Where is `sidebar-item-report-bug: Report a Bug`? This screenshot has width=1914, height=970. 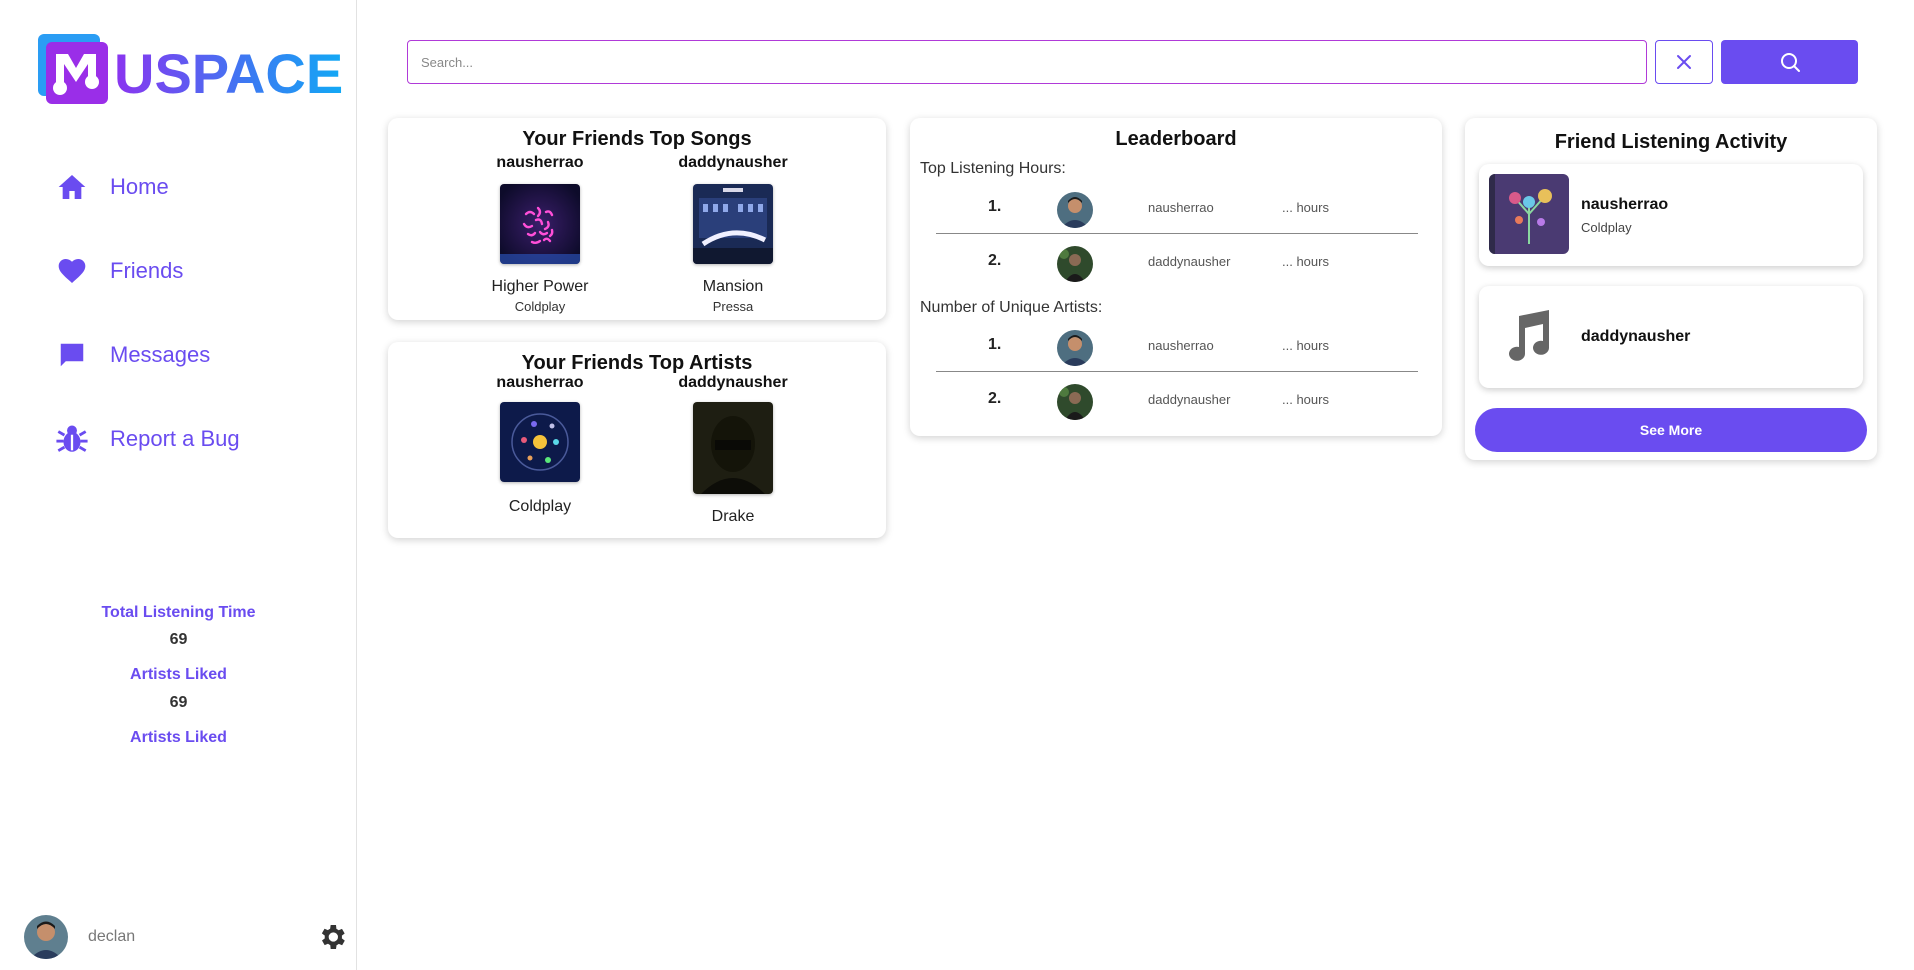
sidebar-item-report-bug: Report a Bug is located at coordinates (147, 439).